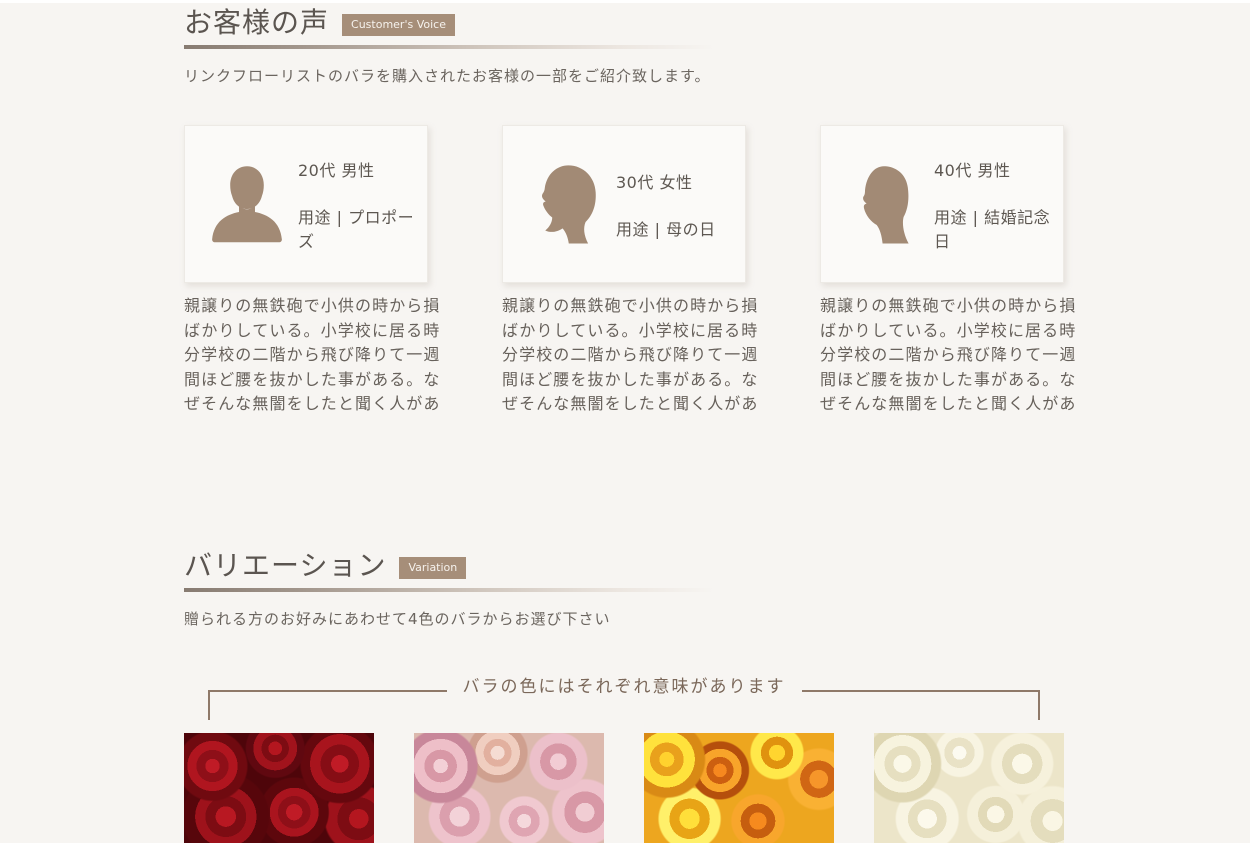 This screenshot has height=843, width=1250. What do you see at coordinates (739, 787) in the screenshot?
I see `orange-yellow-roses-photo` at bounding box center [739, 787].